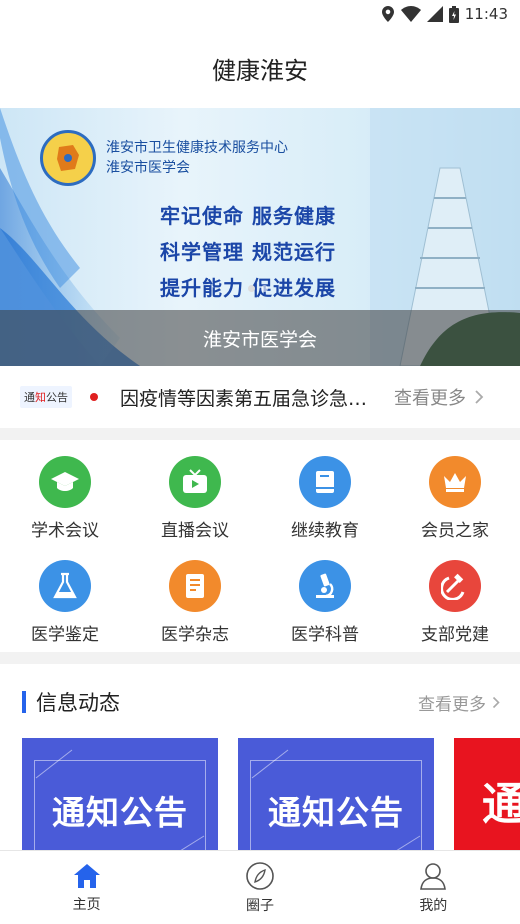 Image resolution: width=520 pixels, height=924 pixels. What do you see at coordinates (260, 14) in the screenshot?
I see `status-bar: 11:43` at bounding box center [260, 14].